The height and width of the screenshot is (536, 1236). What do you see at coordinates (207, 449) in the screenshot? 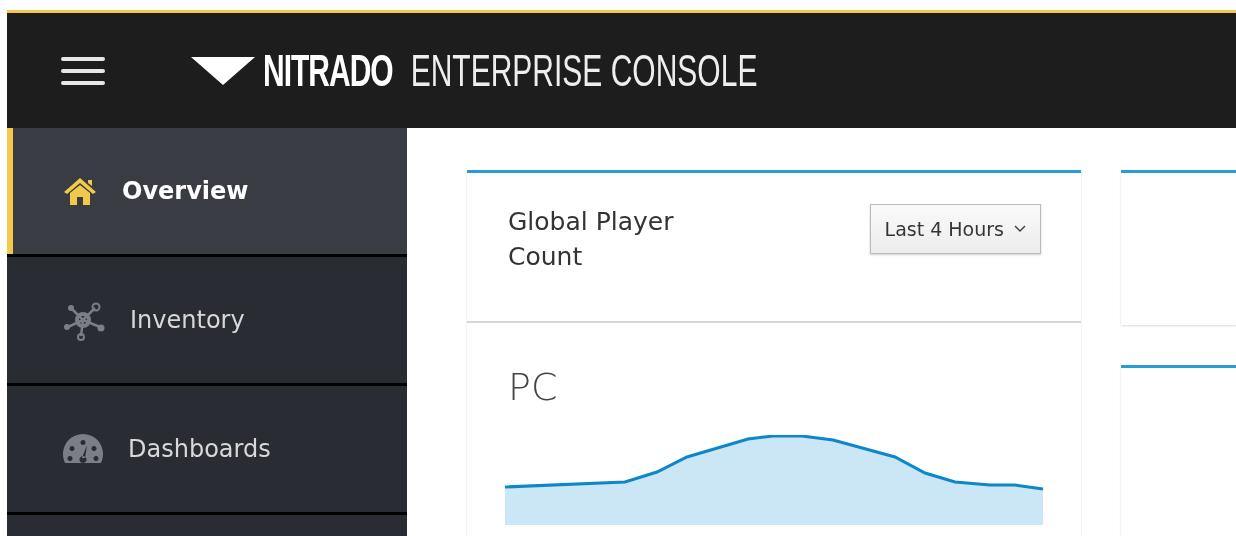
I see `sidebar-item: Dashboards` at bounding box center [207, 449].